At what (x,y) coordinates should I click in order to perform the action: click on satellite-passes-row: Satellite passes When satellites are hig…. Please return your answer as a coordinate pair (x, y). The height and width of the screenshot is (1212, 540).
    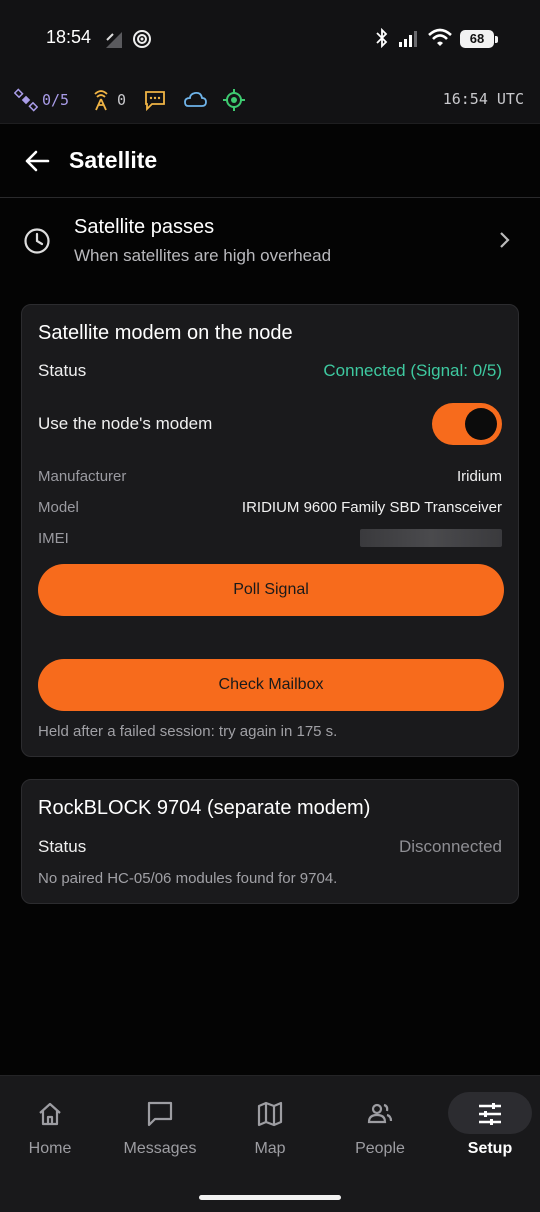
    Looking at the image, I should click on (270, 239).